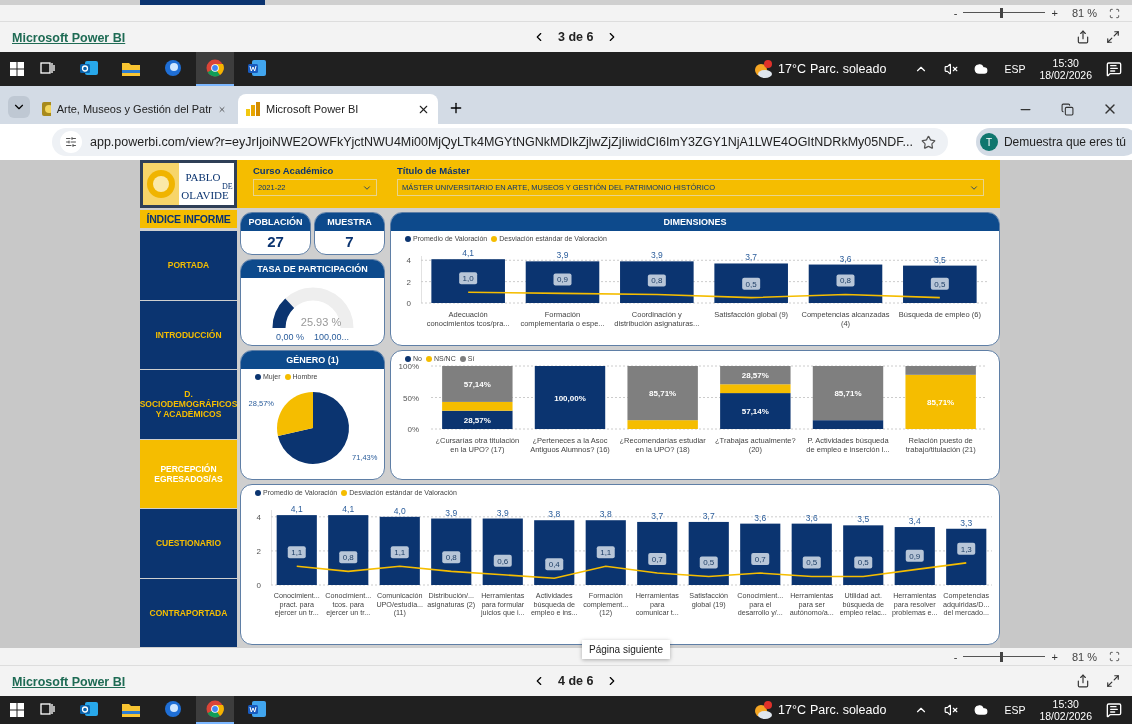  Describe the element at coordinates (966, 522) in the screenshot. I see `value-label: 3,3` at that location.